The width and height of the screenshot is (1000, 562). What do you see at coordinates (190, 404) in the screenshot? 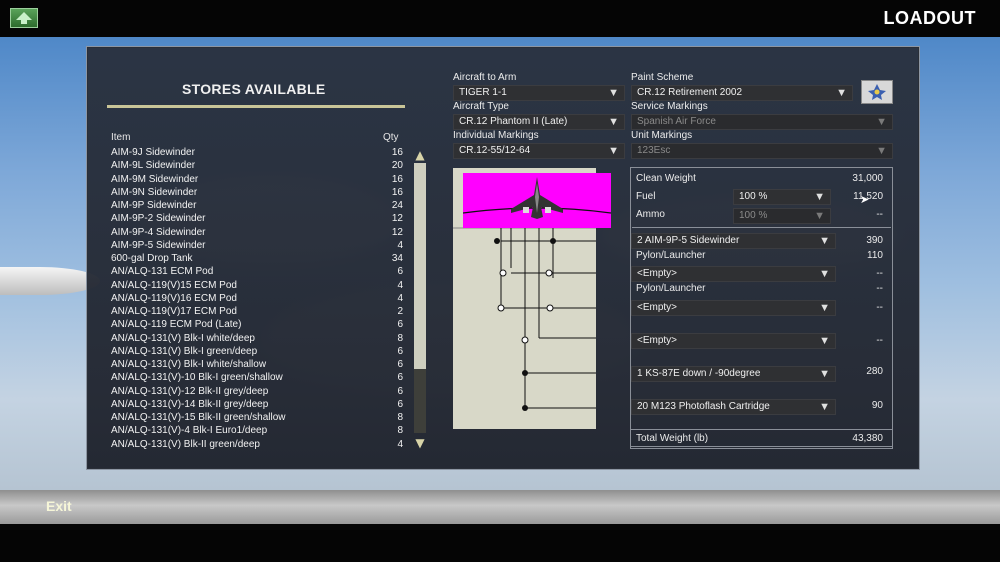
I see `store-item-name: AN/ALQ-131(V)-14 Blk-II grey/deep` at bounding box center [190, 404].